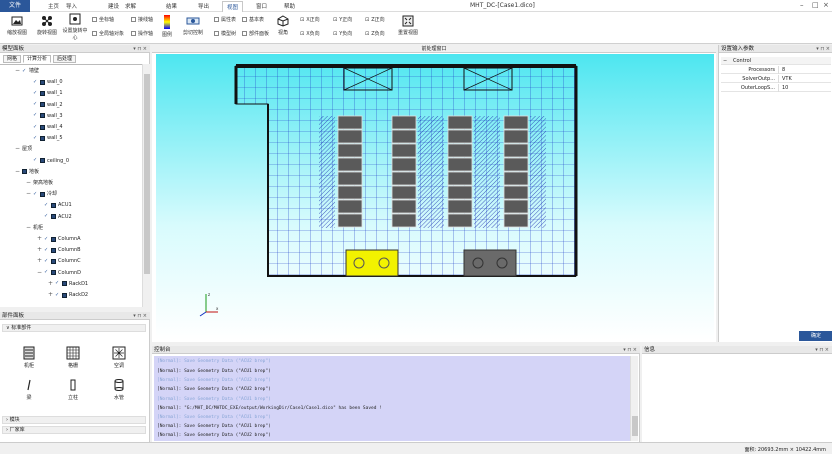 This screenshot has width=832, height=454. I want to click on tree-node: ✓ wall_3, so click(44, 116).